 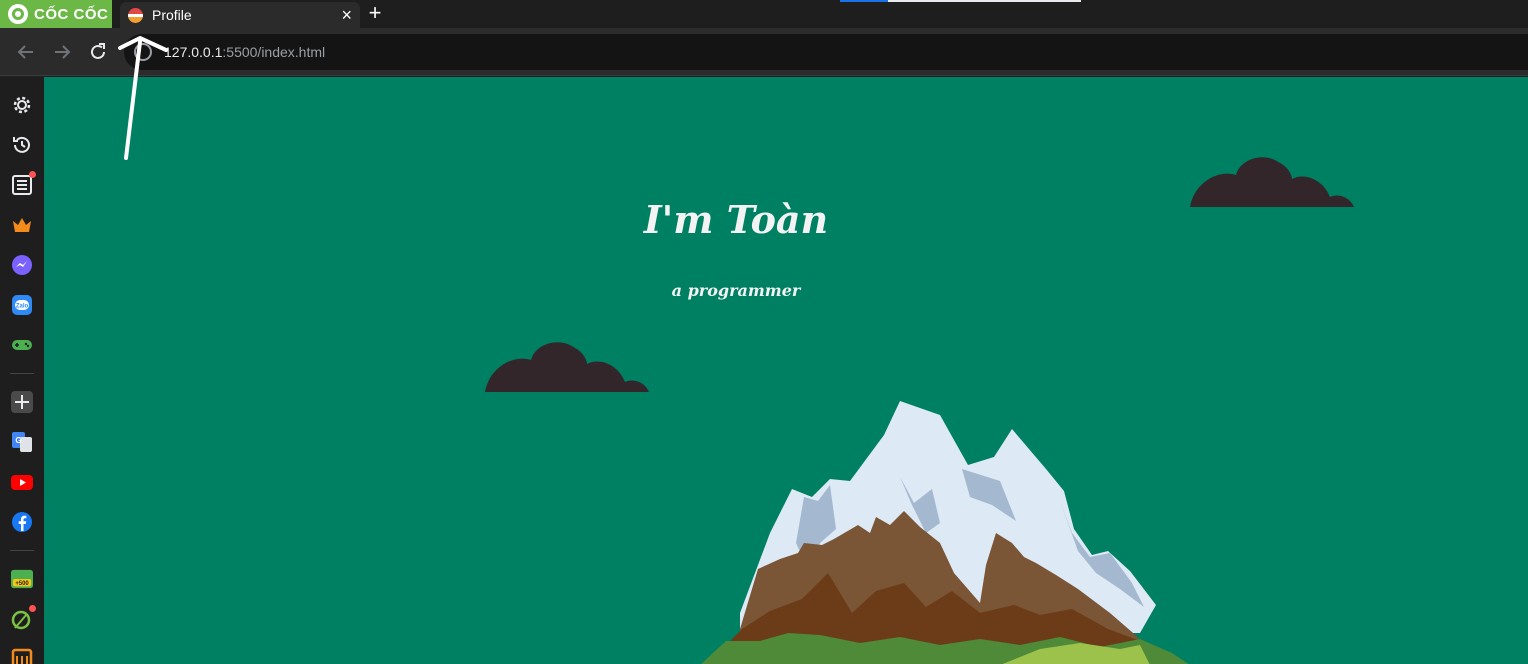 What do you see at coordinates (143, 52) in the screenshot?
I see `site-info-icon` at bounding box center [143, 52].